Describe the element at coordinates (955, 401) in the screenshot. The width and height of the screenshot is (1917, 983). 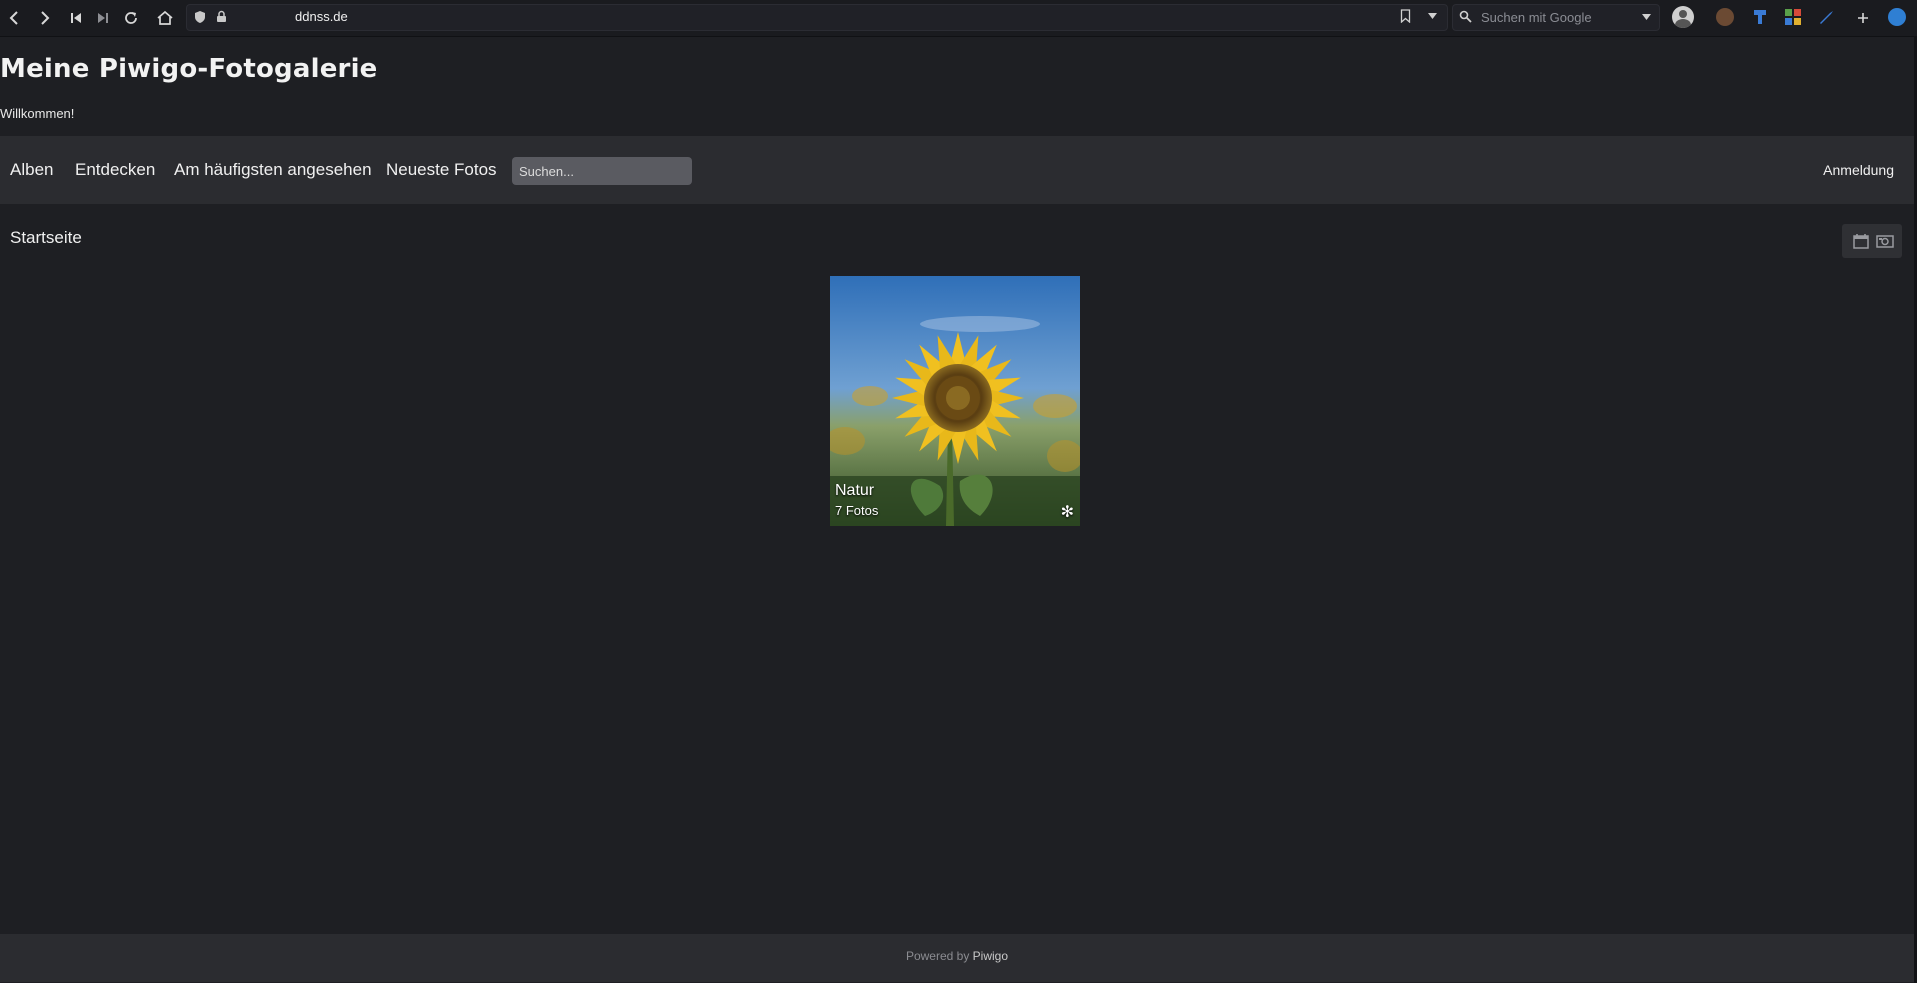
I see `album-card: Natur 7 Fotos ✻` at that location.